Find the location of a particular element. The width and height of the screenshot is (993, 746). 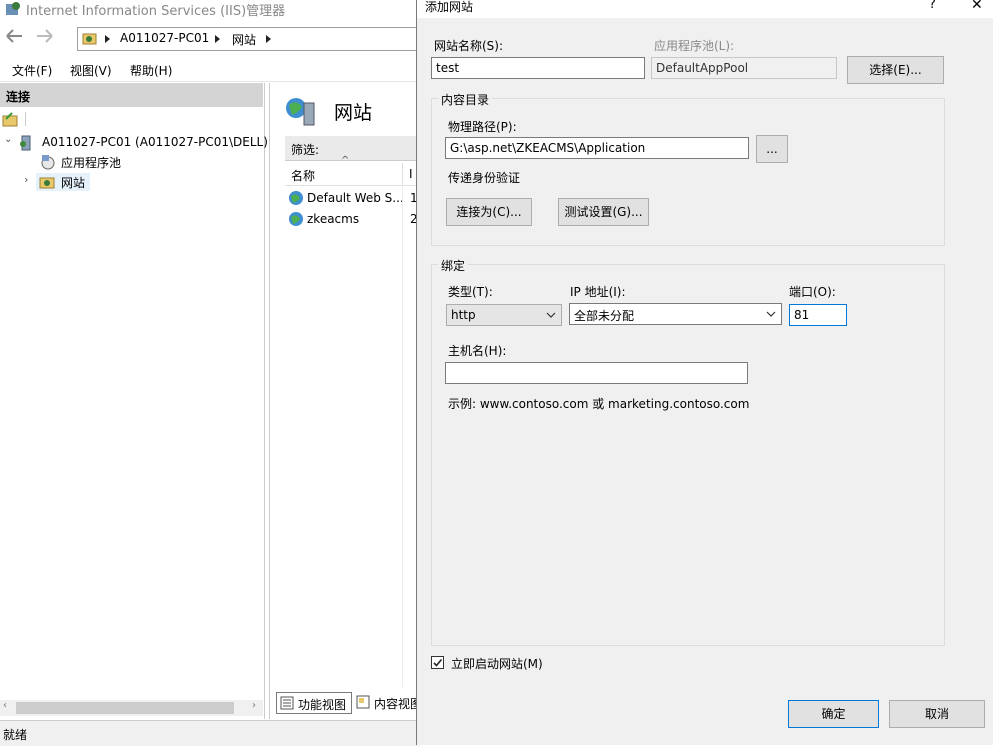

pass-through-auth-label: 传递身份验证 is located at coordinates (484, 178).